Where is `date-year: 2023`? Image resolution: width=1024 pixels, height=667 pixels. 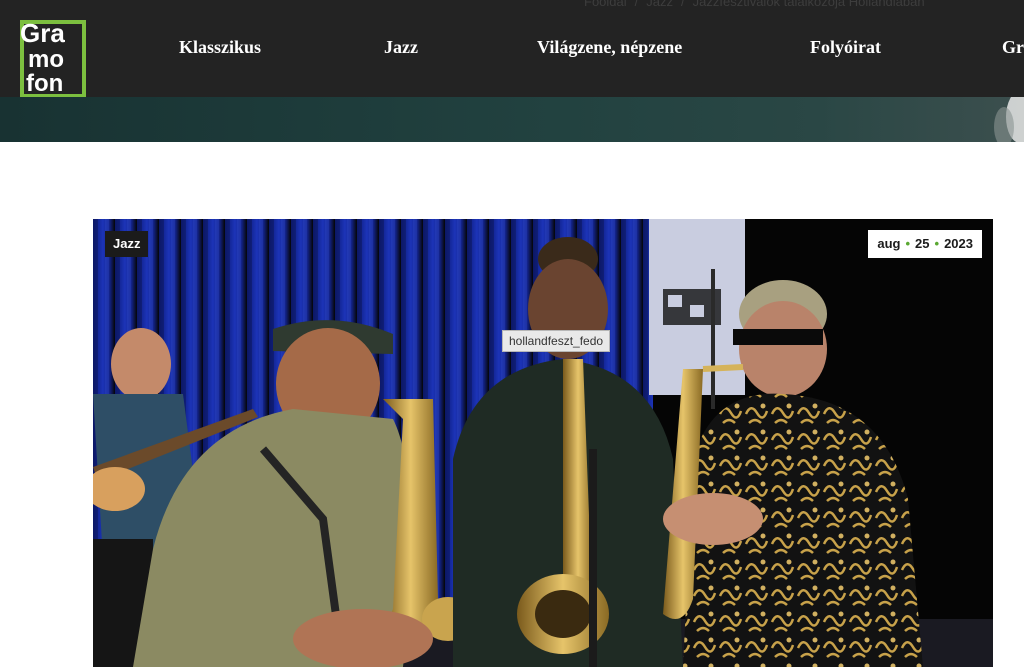
date-year: 2023 is located at coordinates (958, 243).